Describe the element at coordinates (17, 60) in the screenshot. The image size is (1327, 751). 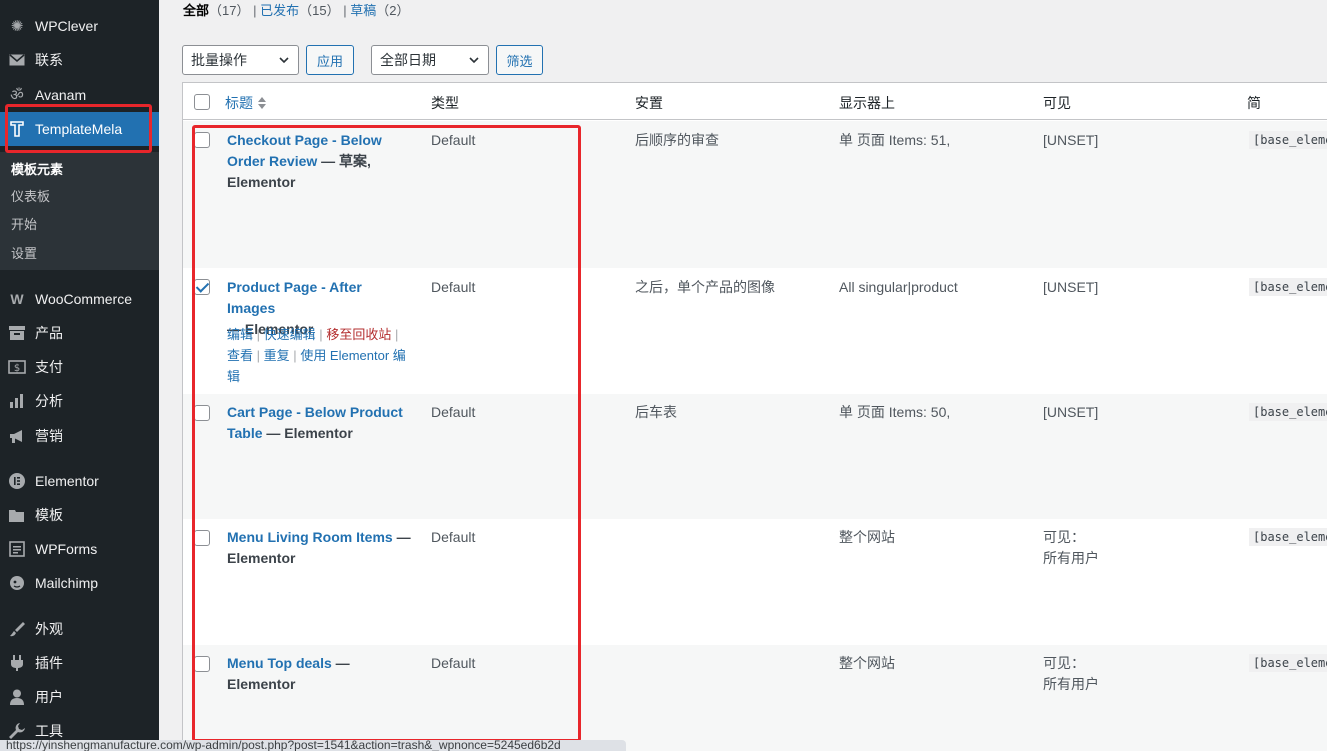
I see `mail-icon` at that location.